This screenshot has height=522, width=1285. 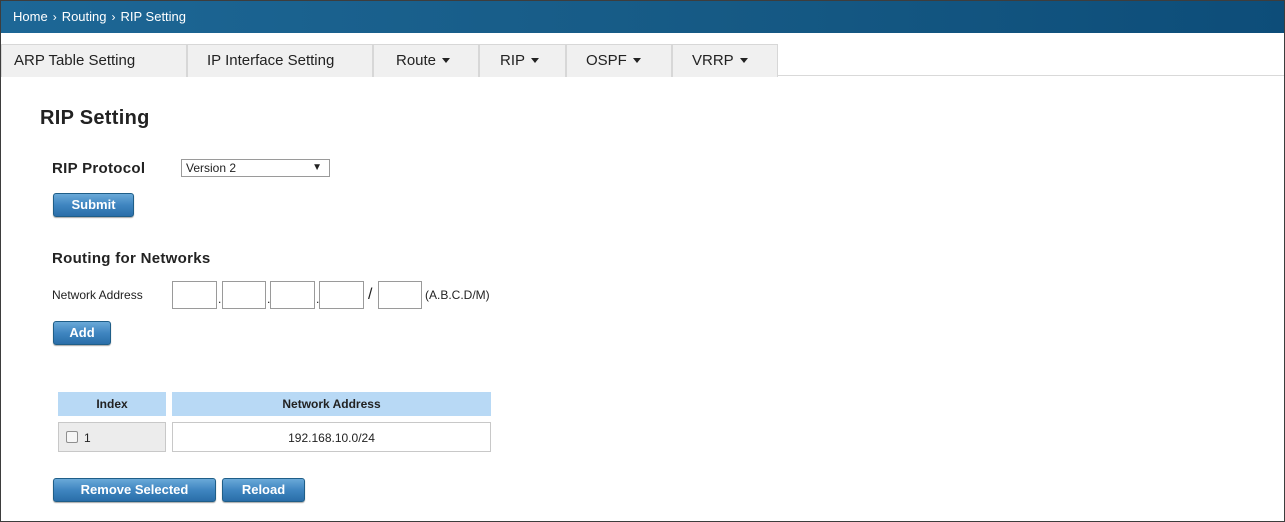 What do you see at coordinates (131, 258) in the screenshot?
I see `routing-networks-title: Routing for Networks` at bounding box center [131, 258].